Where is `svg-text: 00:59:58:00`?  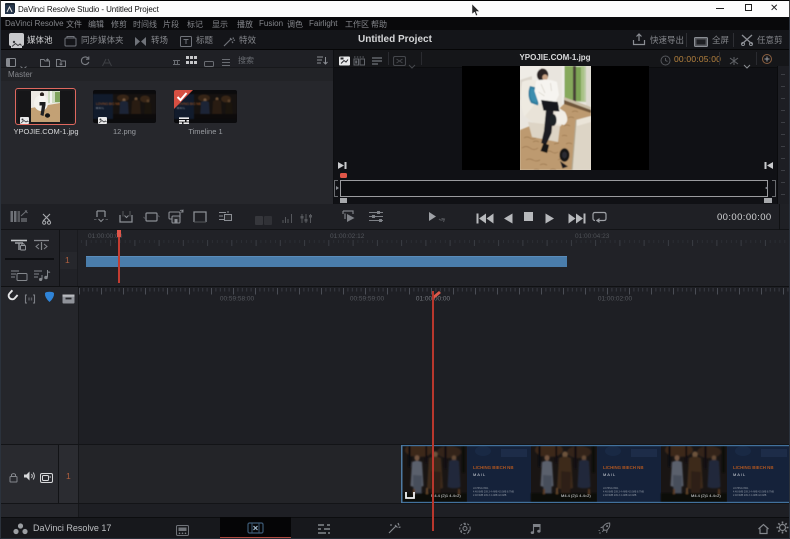 svg-text: 00:59:58:00 is located at coordinates (237, 299).